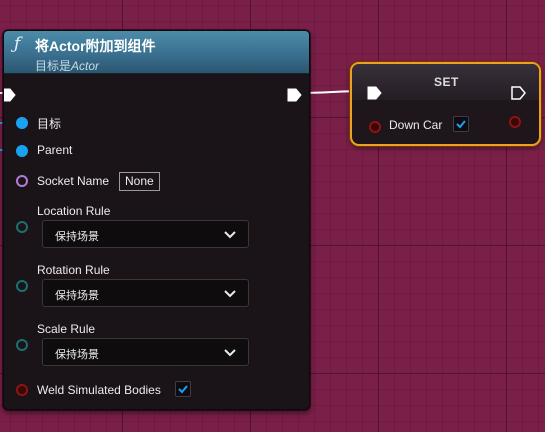 The image size is (545, 432). I want to click on location-rule-value: 保持场景, so click(77, 237).